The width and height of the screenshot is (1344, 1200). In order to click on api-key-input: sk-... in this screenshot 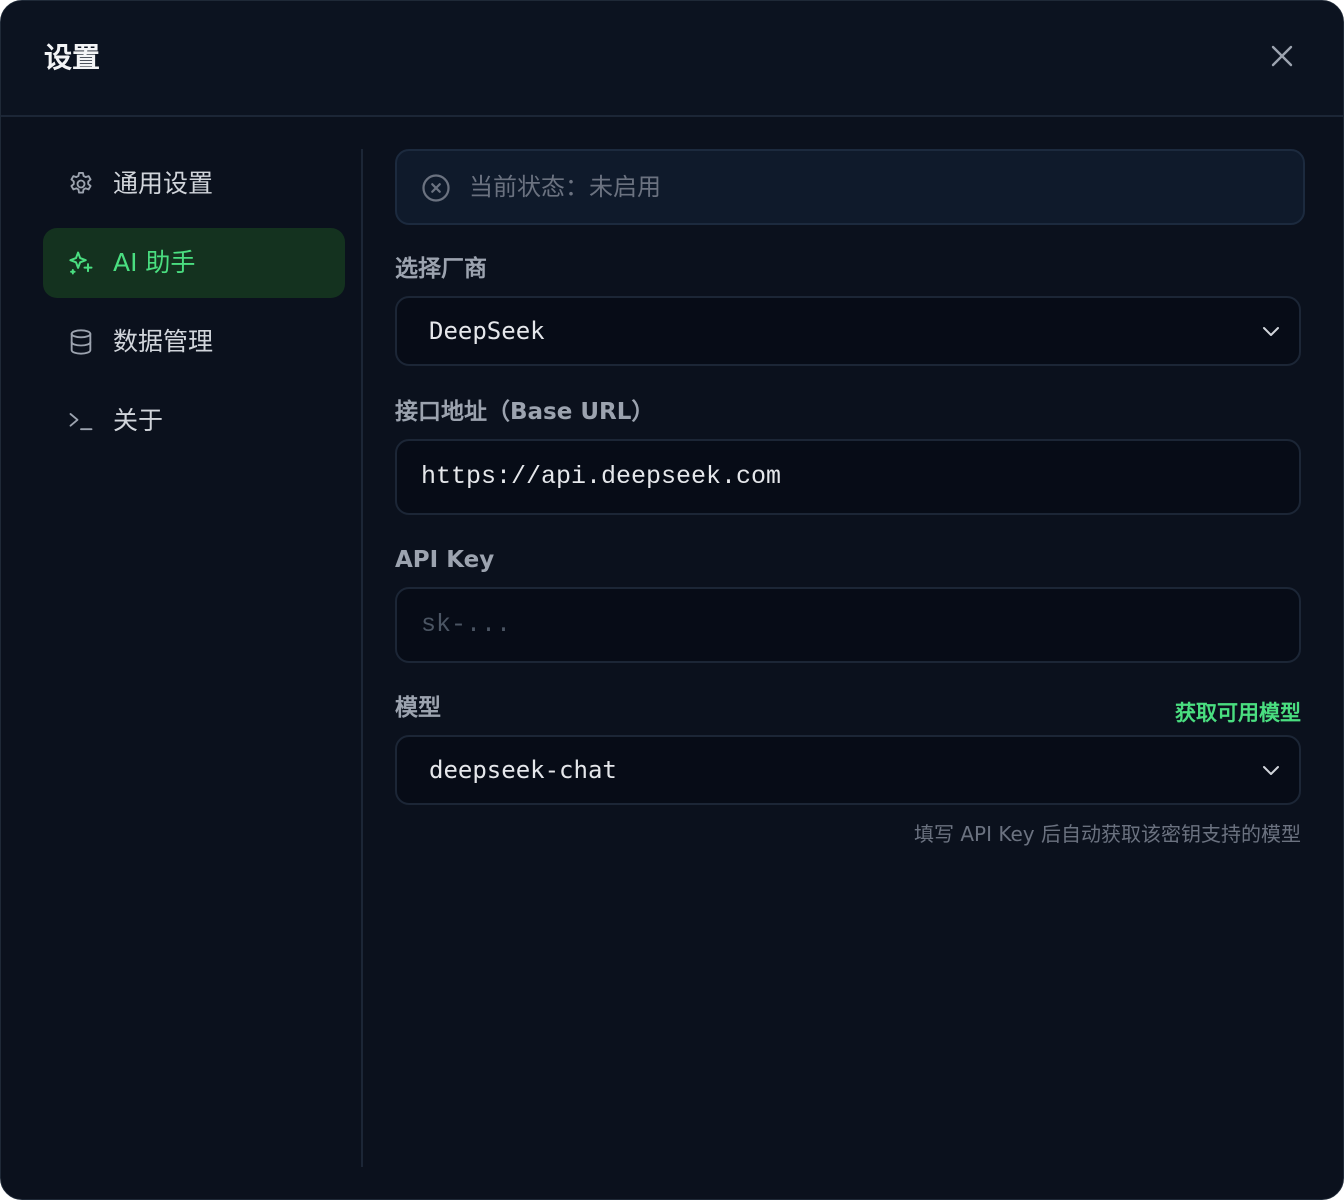, I will do `click(848, 625)`.